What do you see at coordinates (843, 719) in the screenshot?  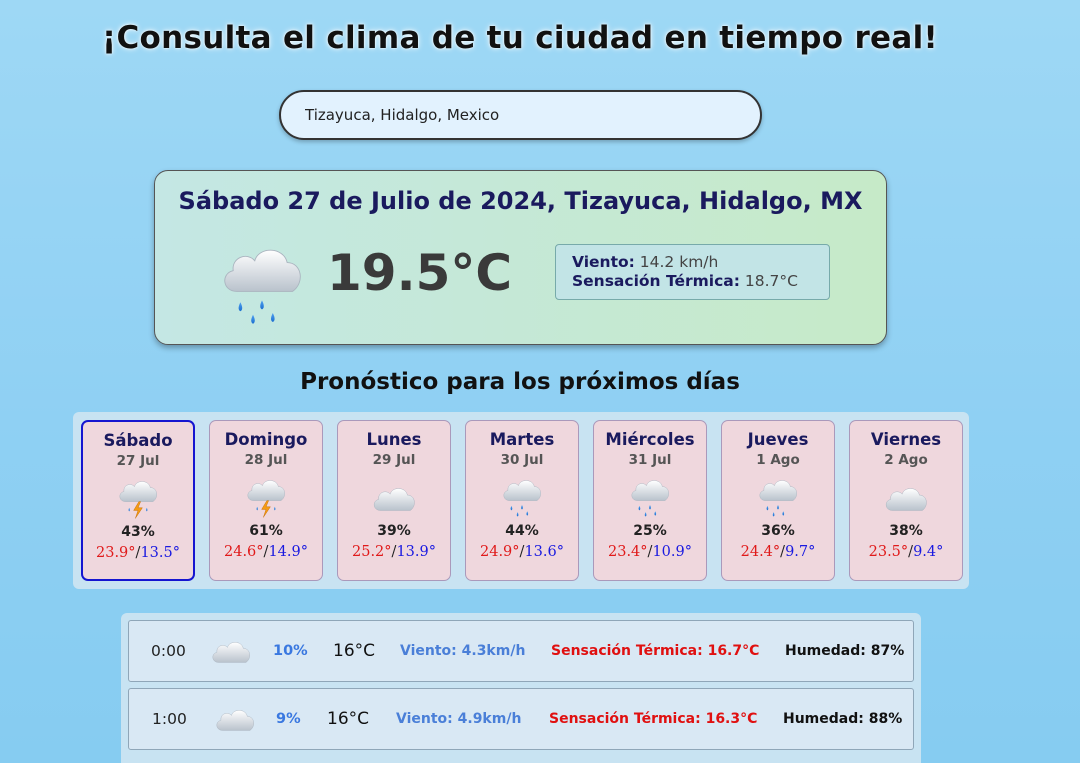 I see `hour-humidity: Humedad: 88%` at bounding box center [843, 719].